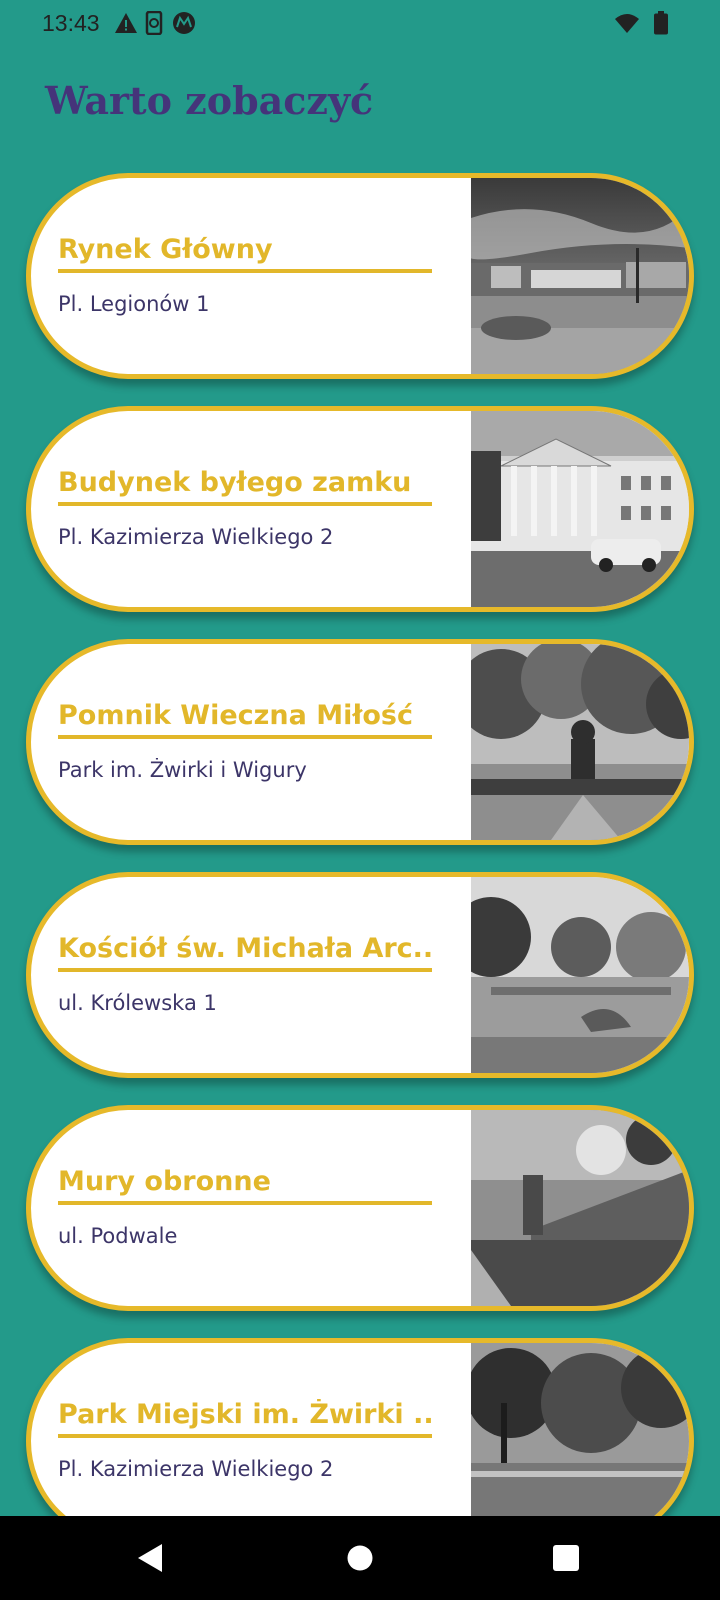  What do you see at coordinates (134, 304) in the screenshot?
I see `place-address: Pl. Legionów 1` at bounding box center [134, 304].